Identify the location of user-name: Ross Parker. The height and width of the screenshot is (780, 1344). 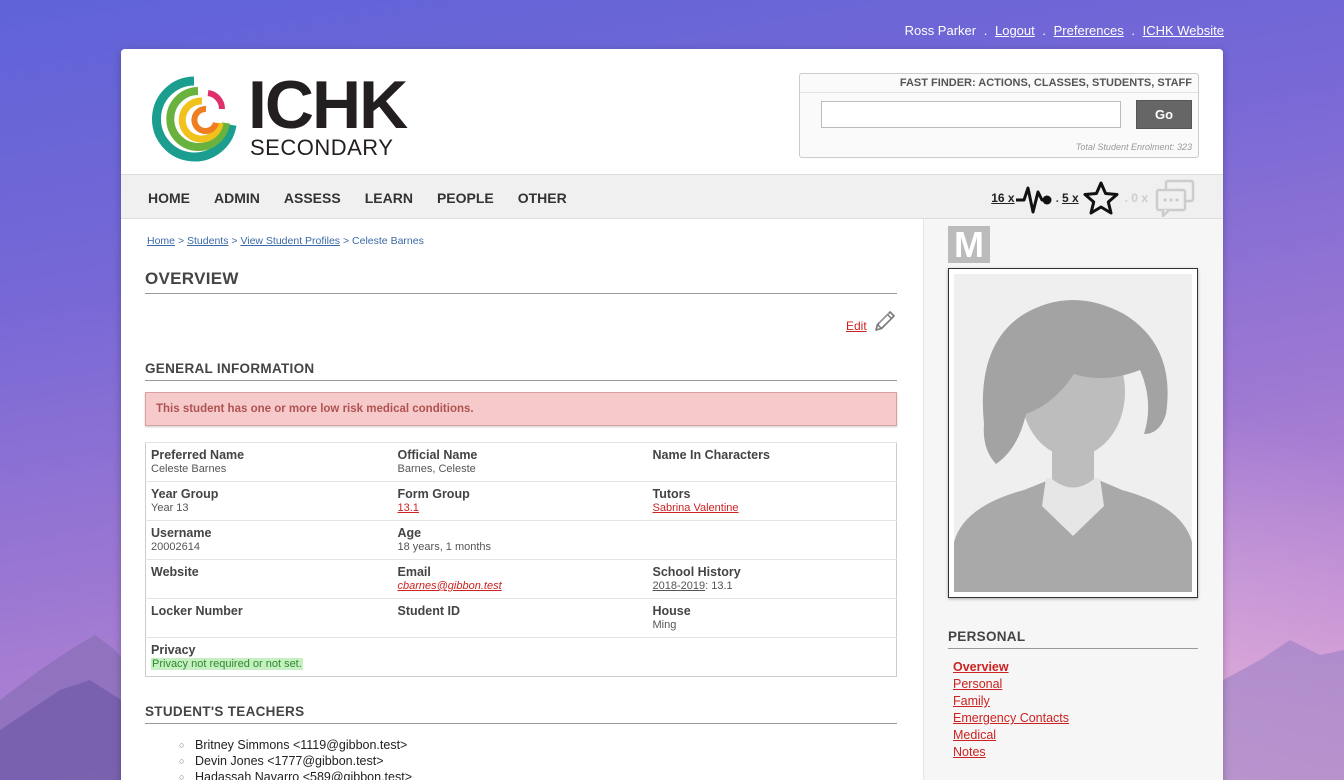
(940, 30).